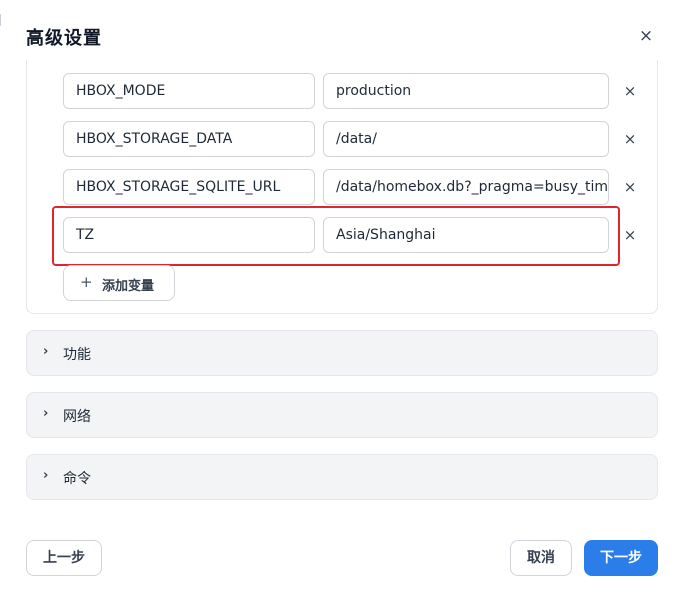 The height and width of the screenshot is (596, 682). I want to click on add-variable-label: 添加变量, so click(128, 286).